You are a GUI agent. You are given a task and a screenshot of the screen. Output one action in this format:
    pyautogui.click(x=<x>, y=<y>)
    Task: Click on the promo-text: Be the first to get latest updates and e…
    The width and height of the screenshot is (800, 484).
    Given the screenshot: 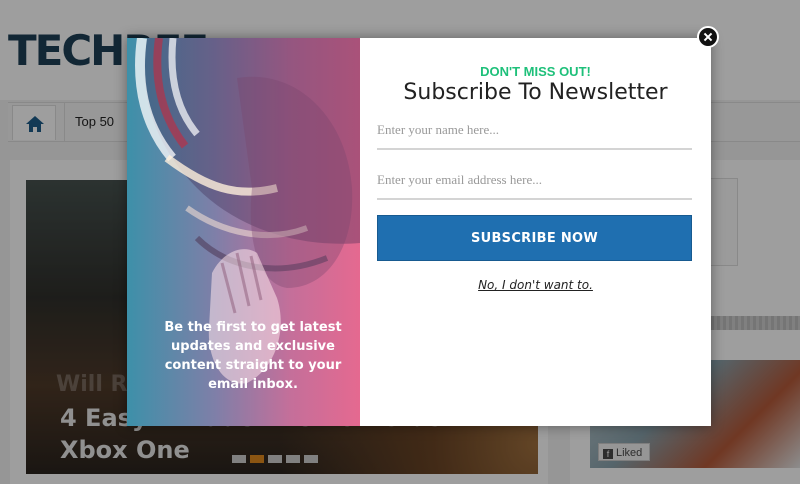 What is the action you would take?
    pyautogui.click(x=253, y=356)
    